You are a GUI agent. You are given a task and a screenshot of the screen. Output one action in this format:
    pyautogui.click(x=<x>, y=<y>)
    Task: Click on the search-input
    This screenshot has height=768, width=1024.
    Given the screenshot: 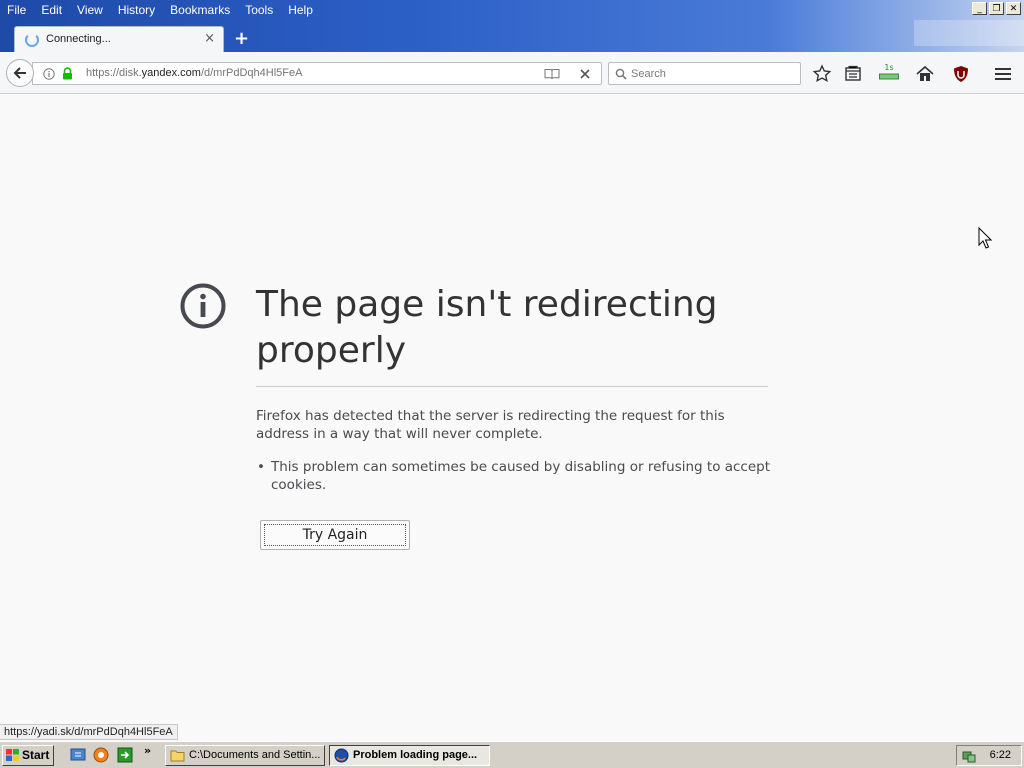 What is the action you would take?
    pyautogui.click(x=711, y=73)
    